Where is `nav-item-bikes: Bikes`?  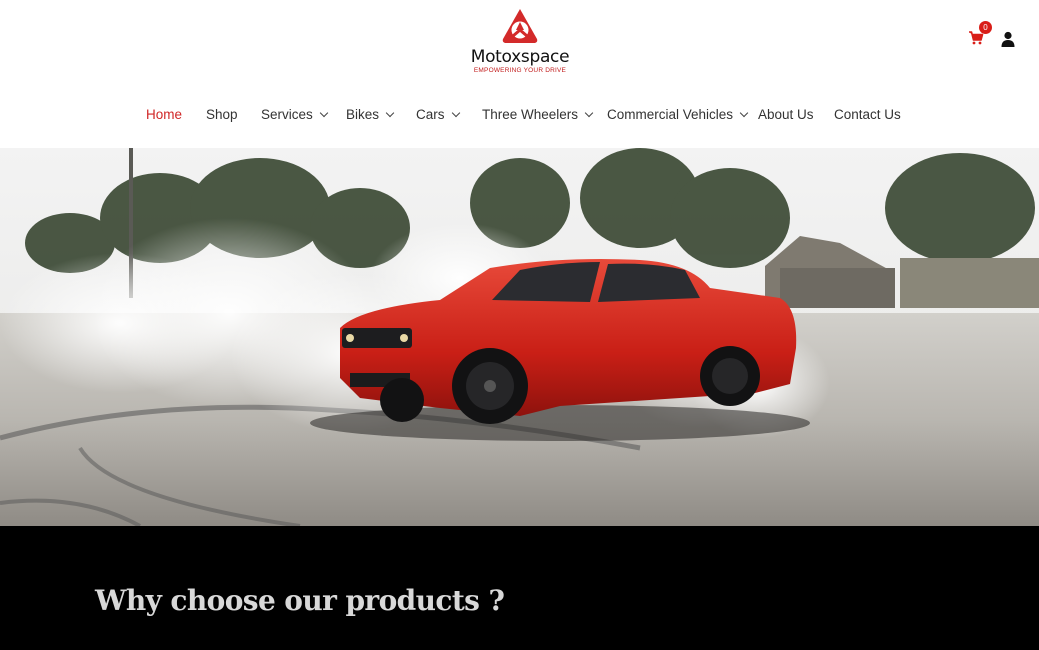
nav-item-bikes: Bikes is located at coordinates (370, 115).